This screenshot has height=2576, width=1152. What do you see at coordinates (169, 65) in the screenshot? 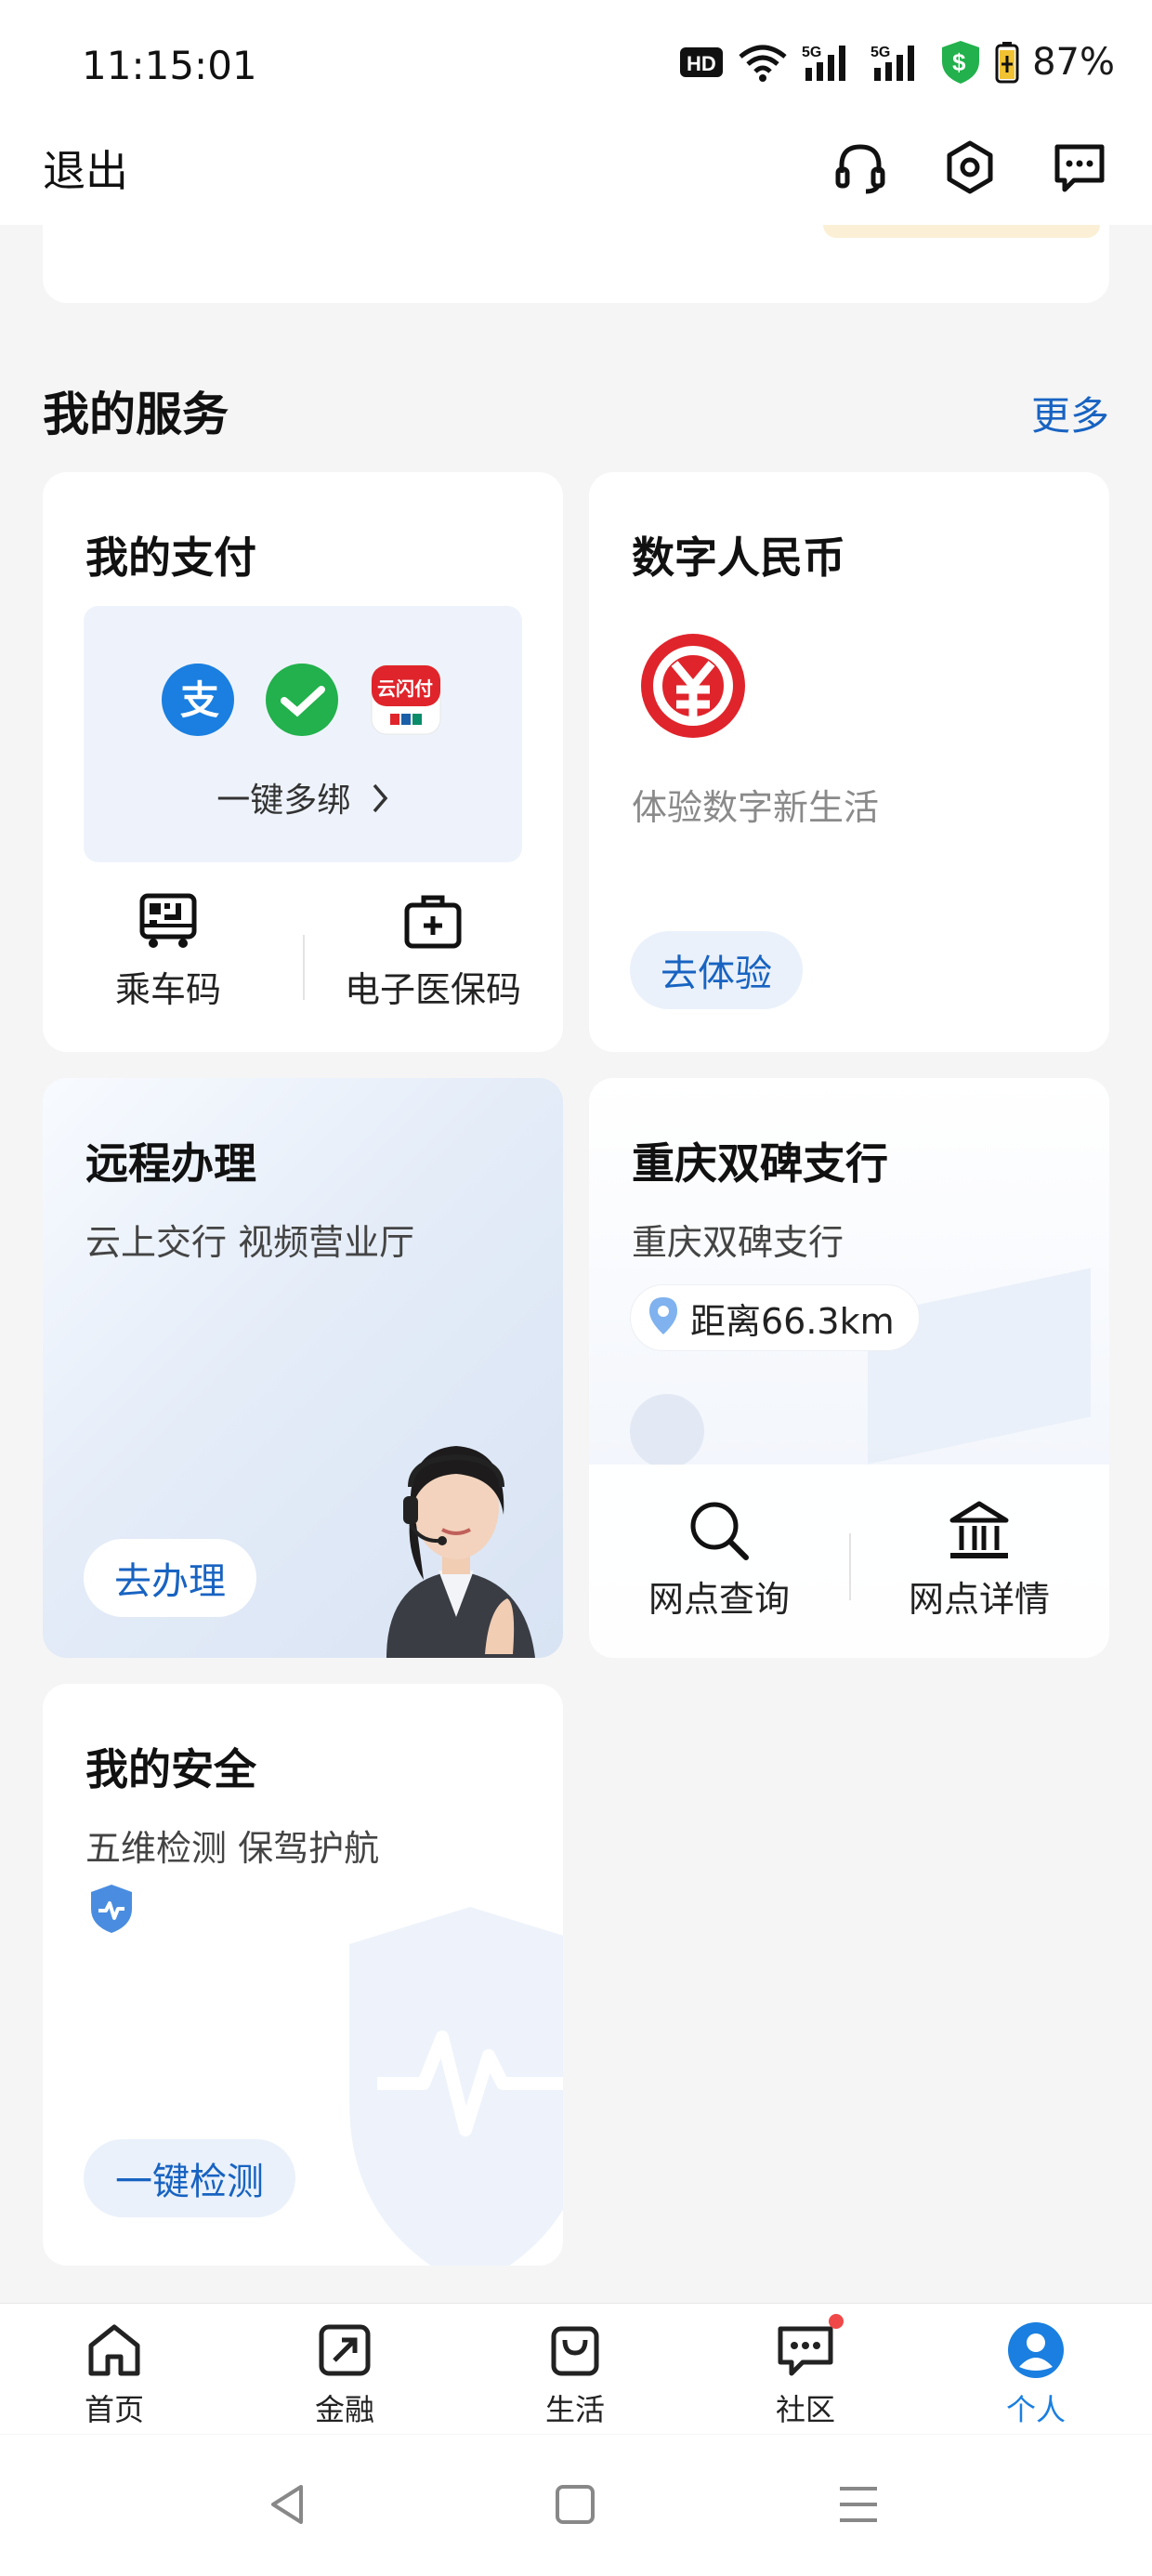
I see `status-time: 11:15:01` at bounding box center [169, 65].